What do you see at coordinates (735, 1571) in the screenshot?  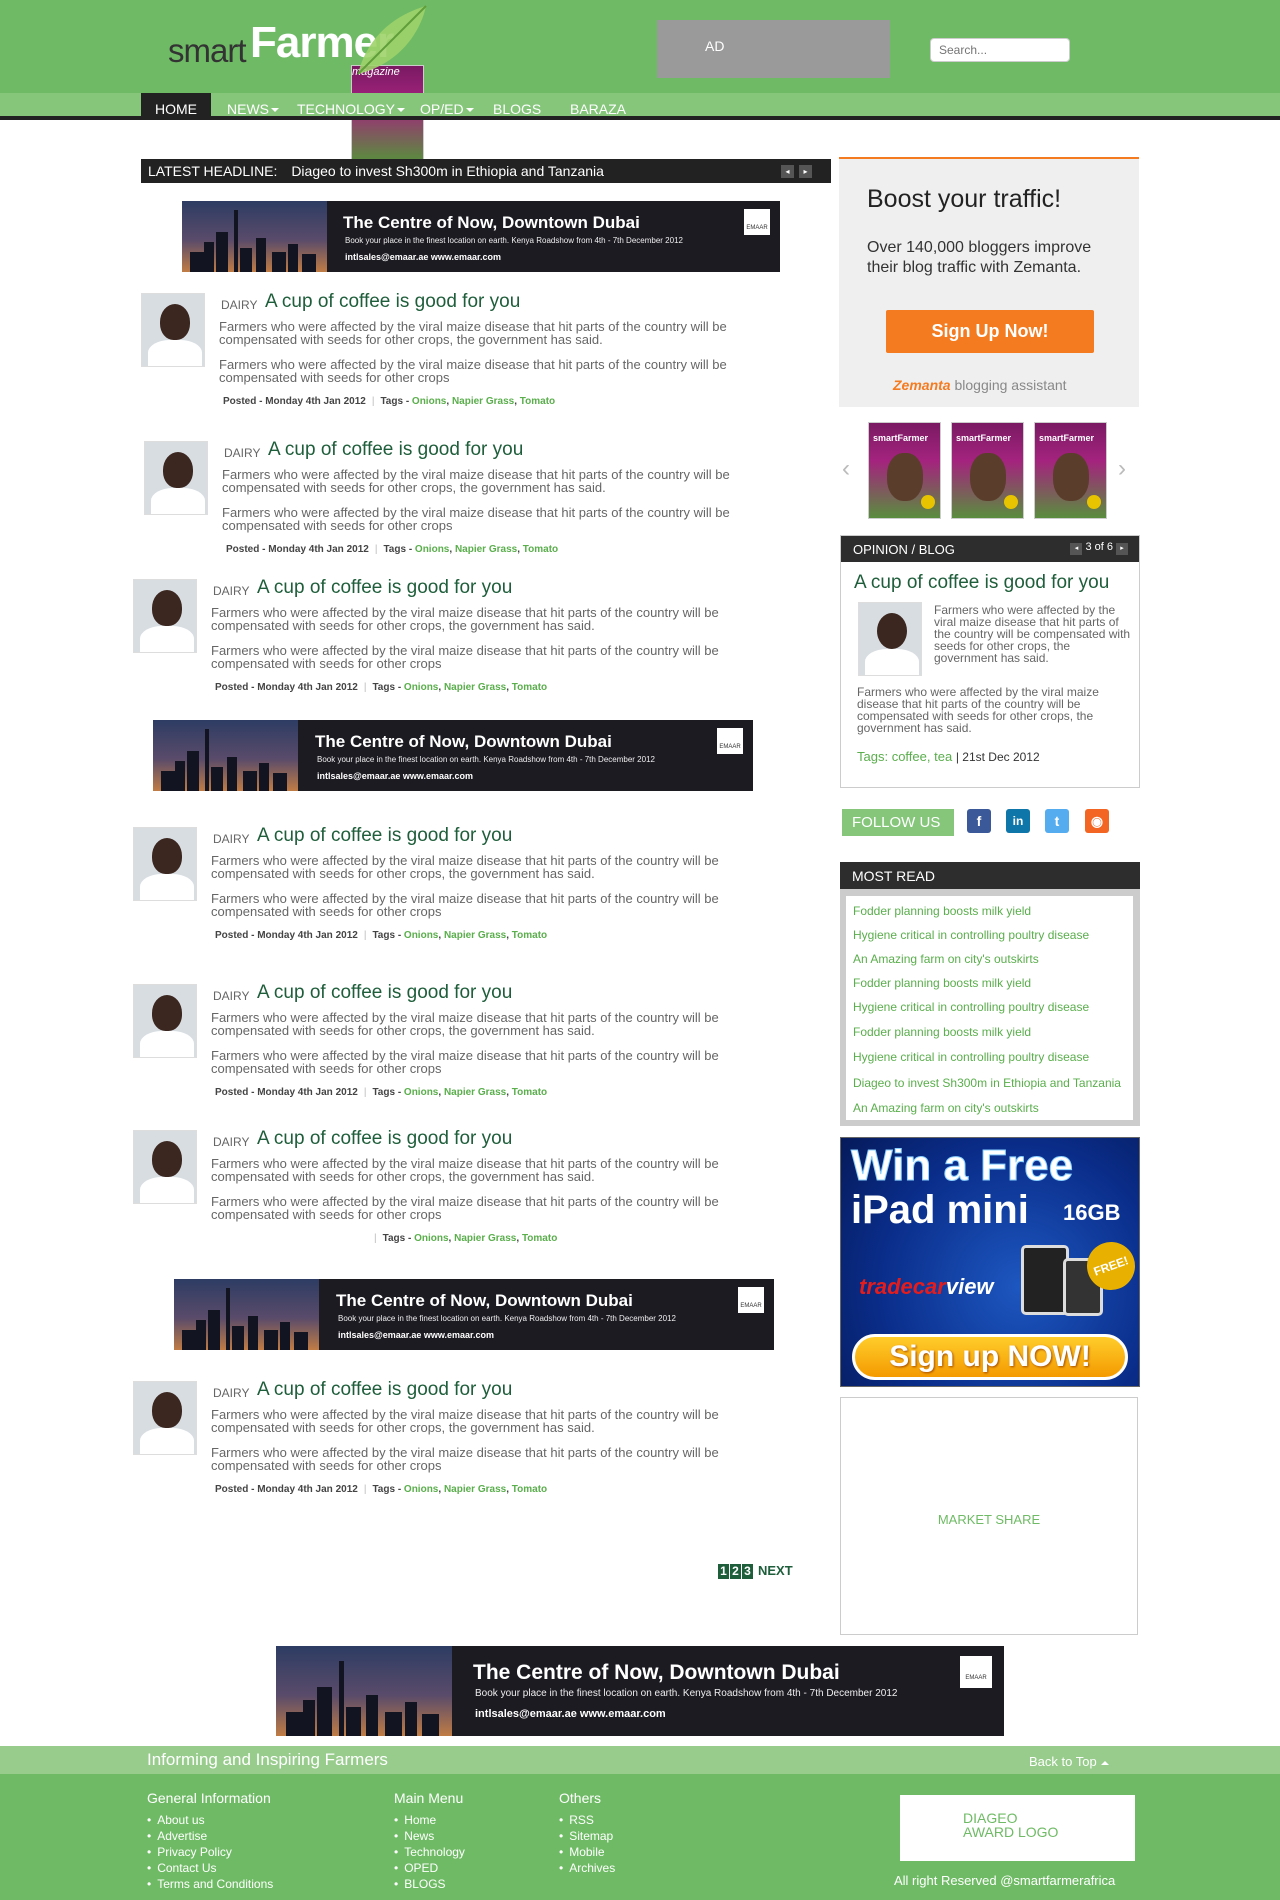 I see `page-2-link: 2` at bounding box center [735, 1571].